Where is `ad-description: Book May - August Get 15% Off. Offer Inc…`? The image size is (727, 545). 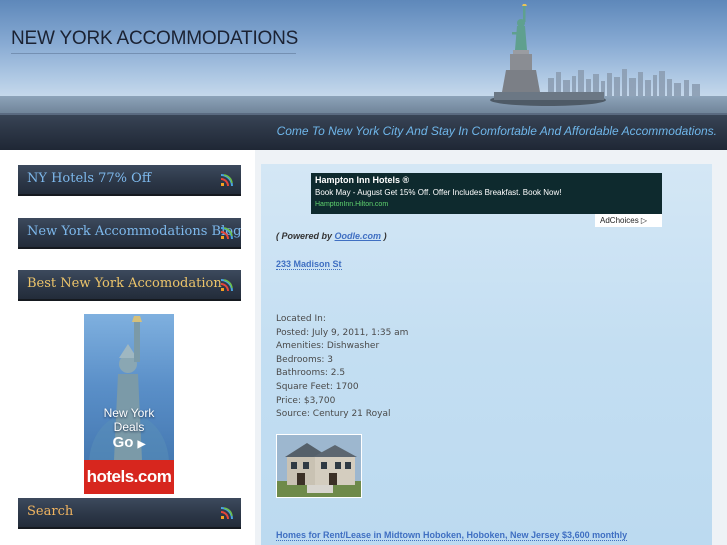 ad-description: Book May - August Get 15% Off. Offer Inc… is located at coordinates (438, 192).